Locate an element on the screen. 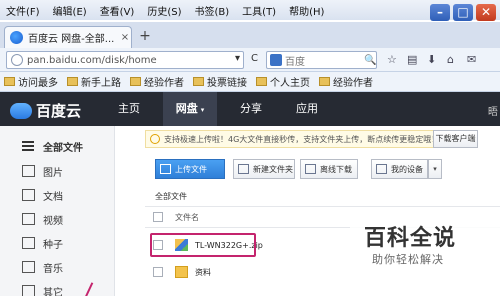 This screenshot has width=500, height=296. star-icon: ☆ is located at coordinates (392, 59).